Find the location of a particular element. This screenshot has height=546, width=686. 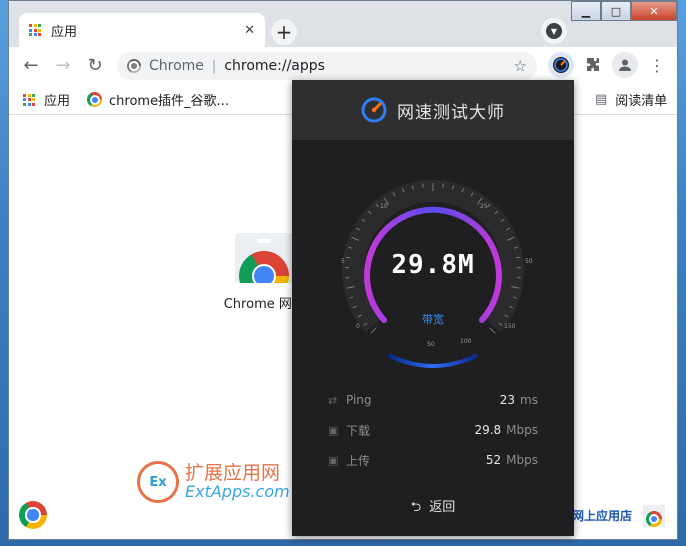

tab-title: 应用 is located at coordinates (64, 32).